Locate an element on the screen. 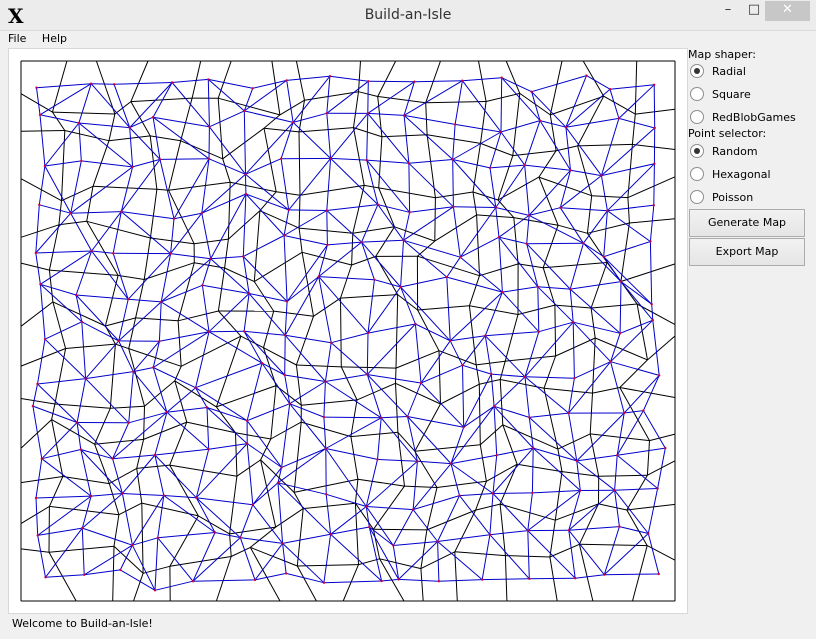  map-shaper-label: Map shaper: is located at coordinates (722, 54).